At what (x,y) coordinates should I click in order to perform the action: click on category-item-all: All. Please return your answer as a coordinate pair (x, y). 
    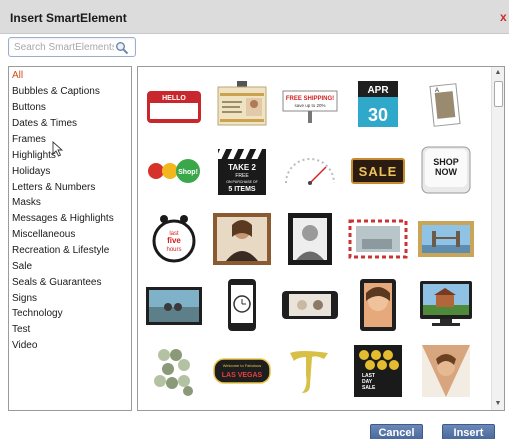
    Looking at the image, I should click on (17, 76).